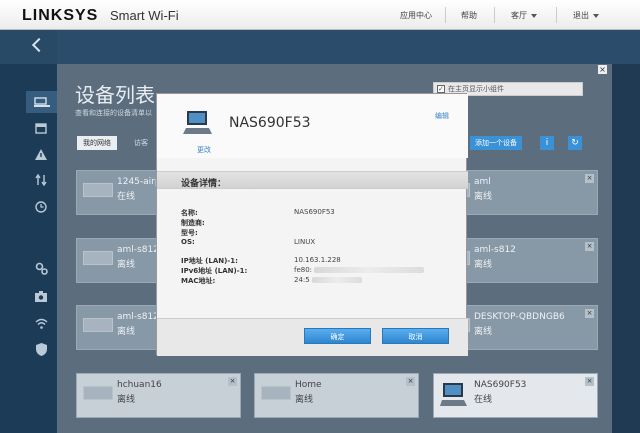 Image resolution: width=640 pixels, height=433 pixels. I want to click on device-name: DESKTOP-QBDNGB6, so click(519, 317).